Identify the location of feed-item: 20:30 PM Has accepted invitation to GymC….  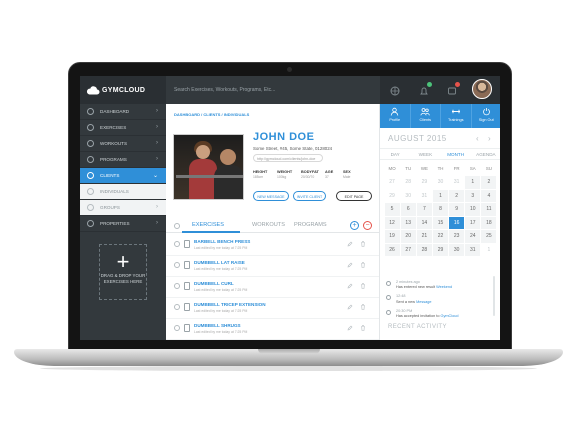
(440, 314).